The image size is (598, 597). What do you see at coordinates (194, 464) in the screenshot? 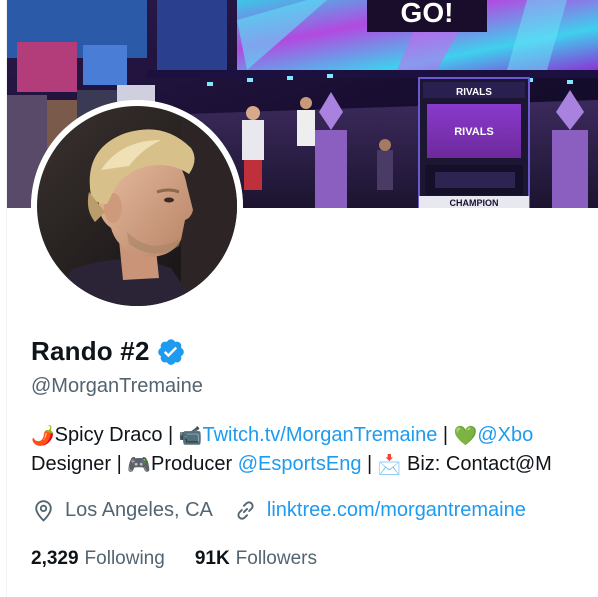
I see `bio-text: Producer` at bounding box center [194, 464].